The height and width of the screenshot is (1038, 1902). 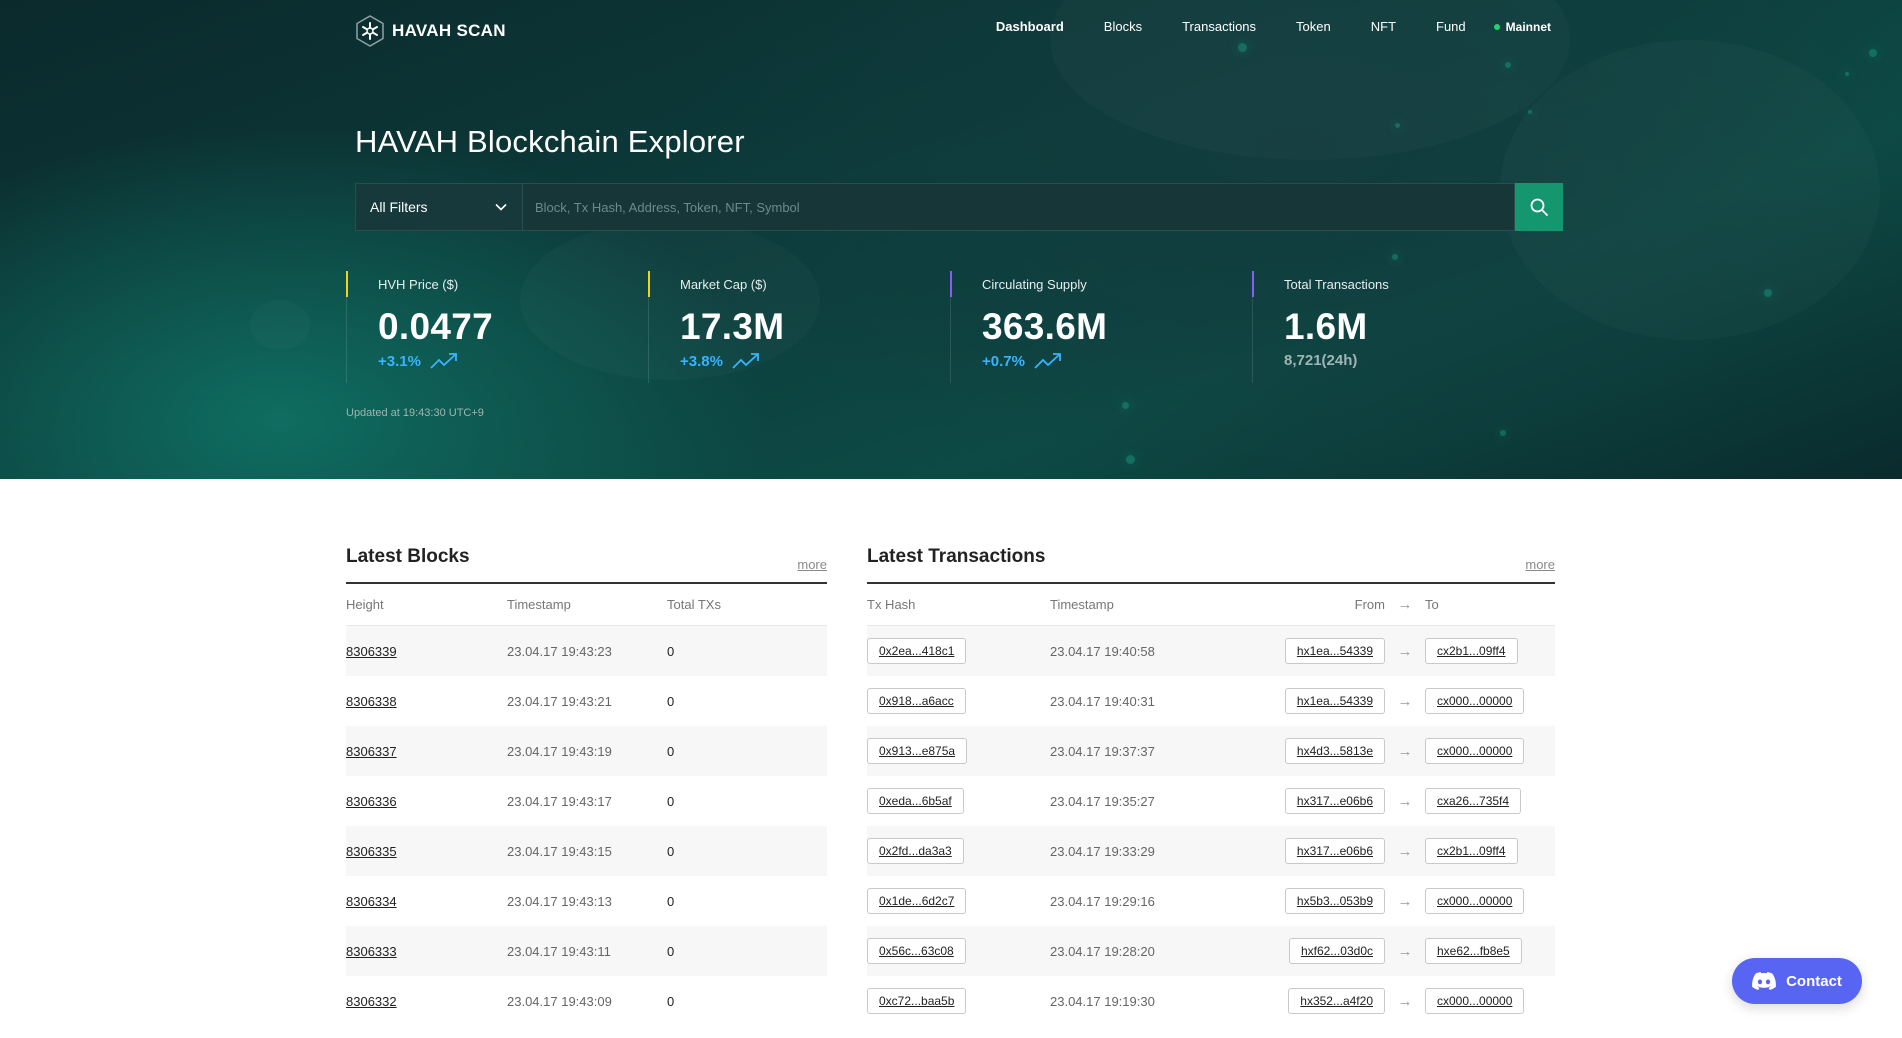 I want to click on contact-label: Contact, so click(x=1814, y=981).